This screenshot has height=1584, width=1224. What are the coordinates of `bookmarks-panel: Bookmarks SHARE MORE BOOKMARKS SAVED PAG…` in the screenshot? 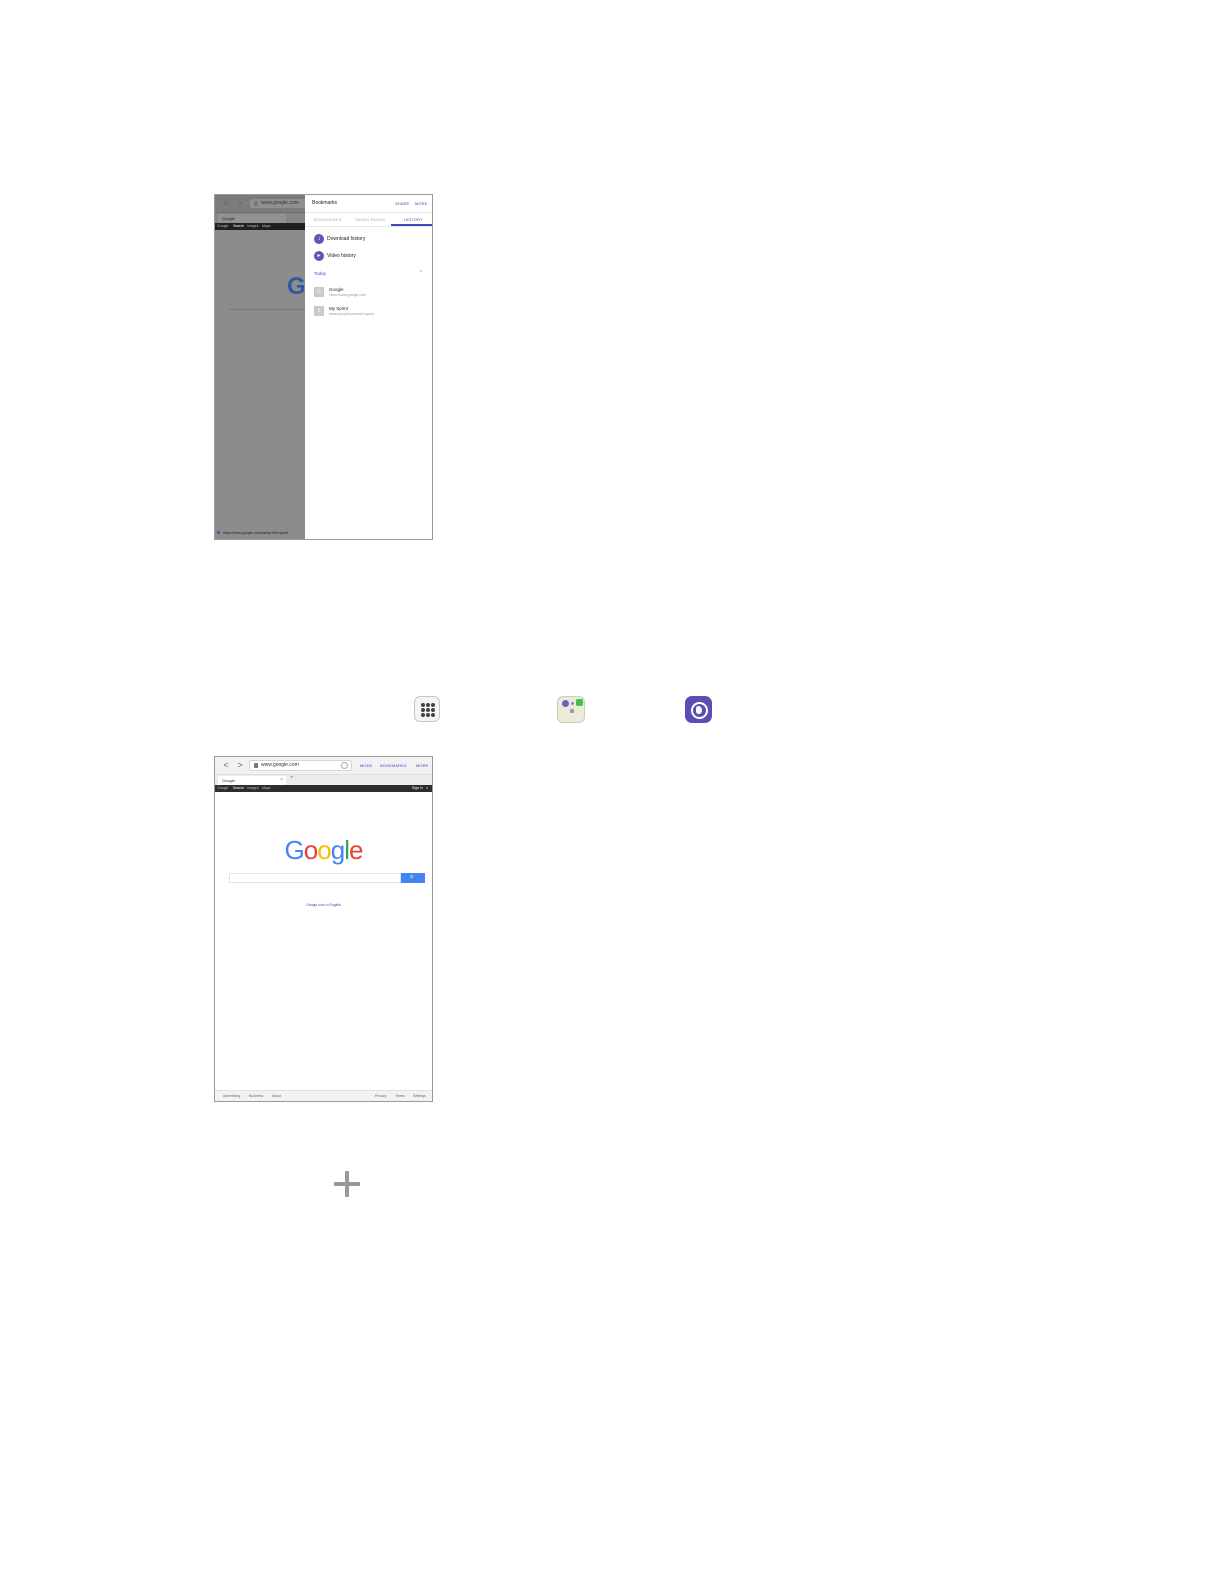 It's located at (368, 367).